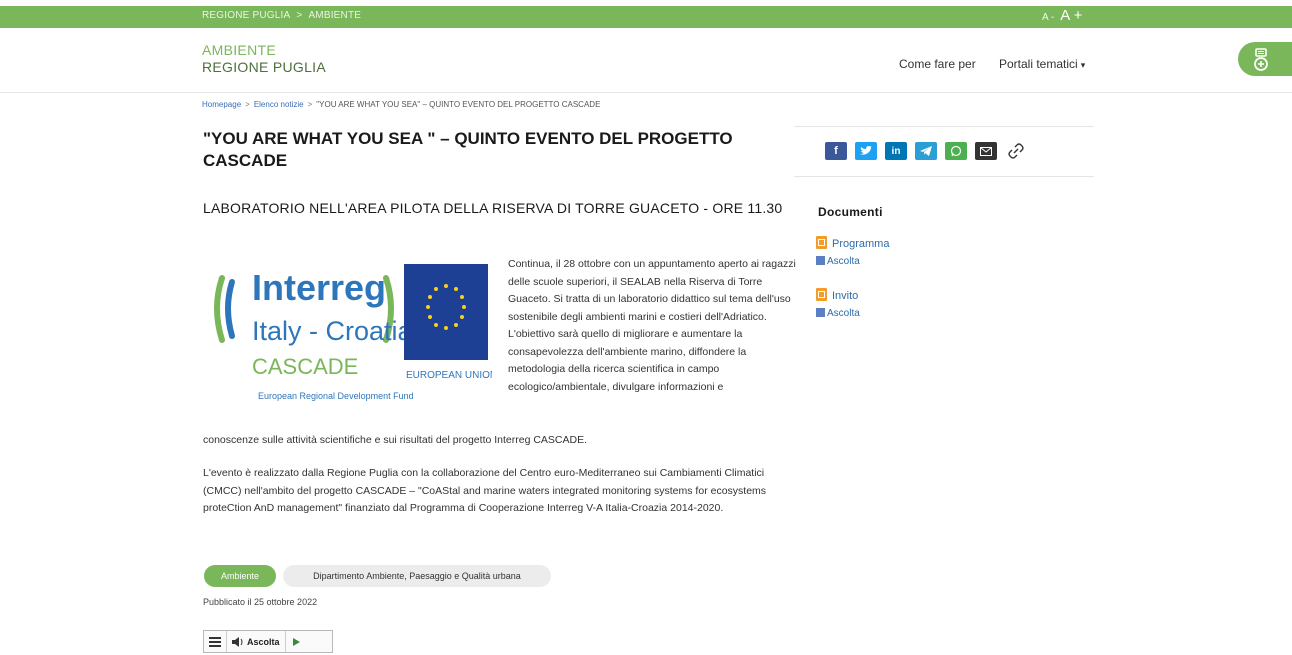 The height and width of the screenshot is (655, 1292). What do you see at coordinates (861, 244) in the screenshot?
I see `document-label: Programma` at bounding box center [861, 244].